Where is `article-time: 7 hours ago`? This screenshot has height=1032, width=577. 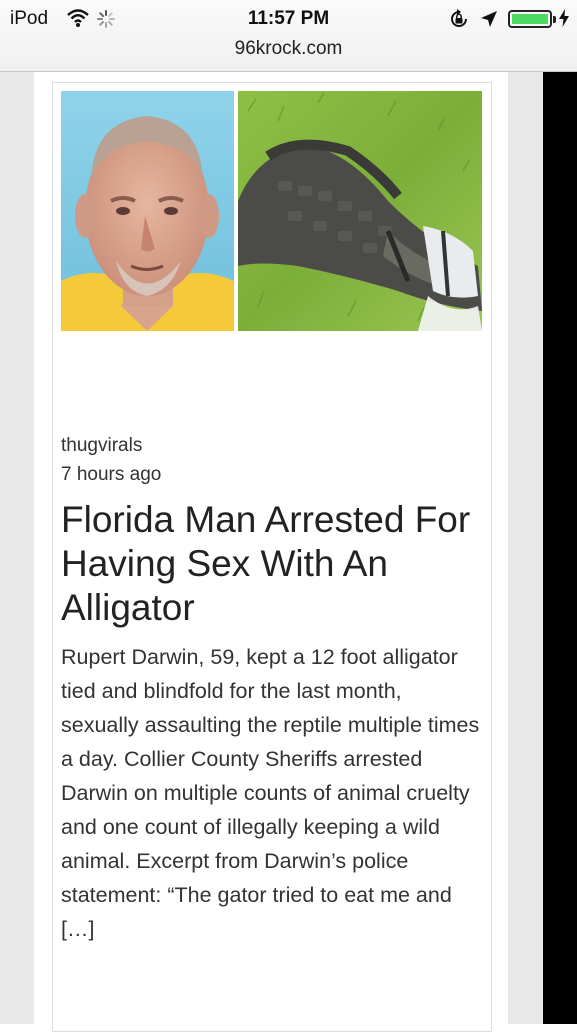 article-time: 7 hours ago is located at coordinates (111, 474).